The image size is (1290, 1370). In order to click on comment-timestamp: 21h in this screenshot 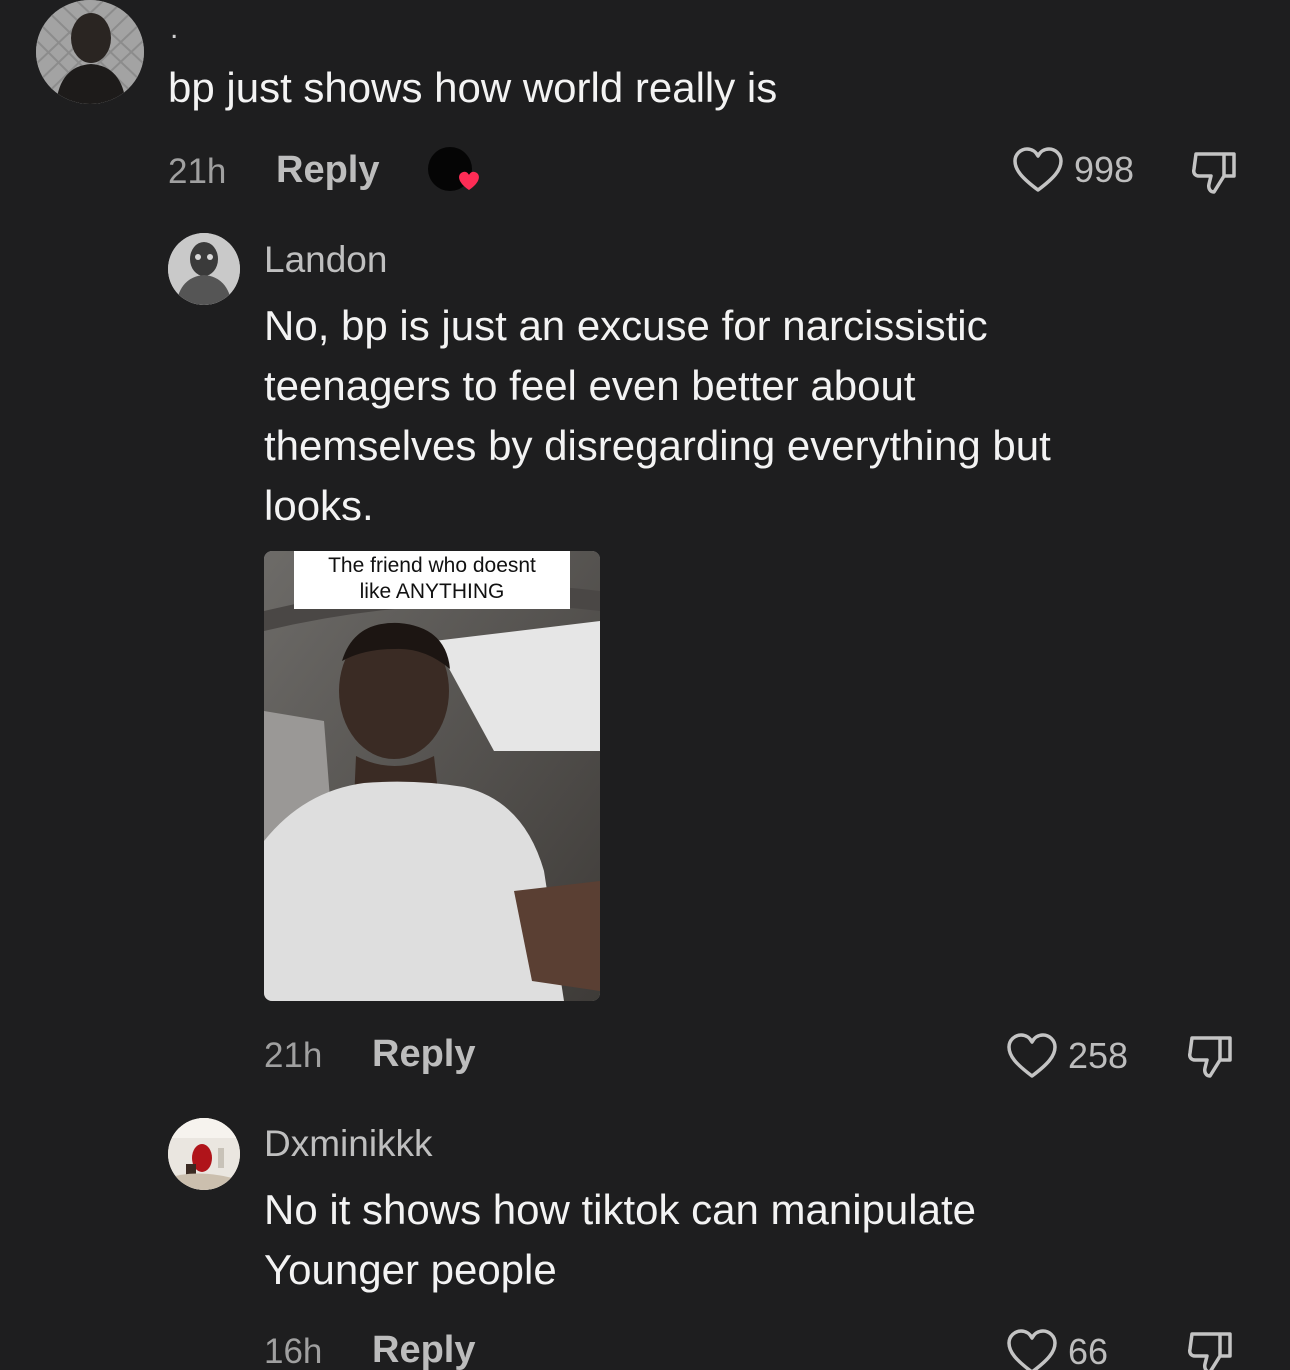, I will do `click(197, 171)`.